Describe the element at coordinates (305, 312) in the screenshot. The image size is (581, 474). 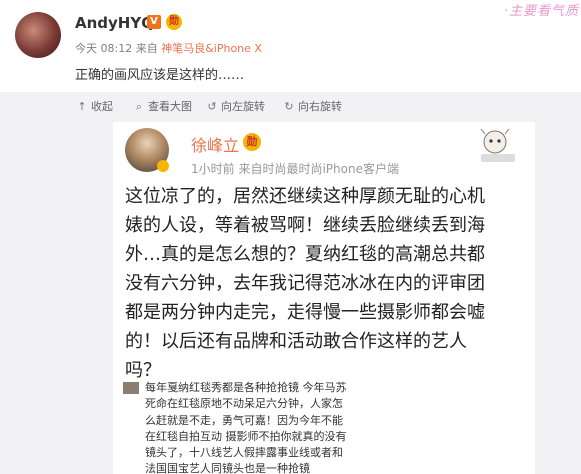
I see `text-line: 都是两分钟内走完，走得慢一些摄影师都会嘘` at that location.